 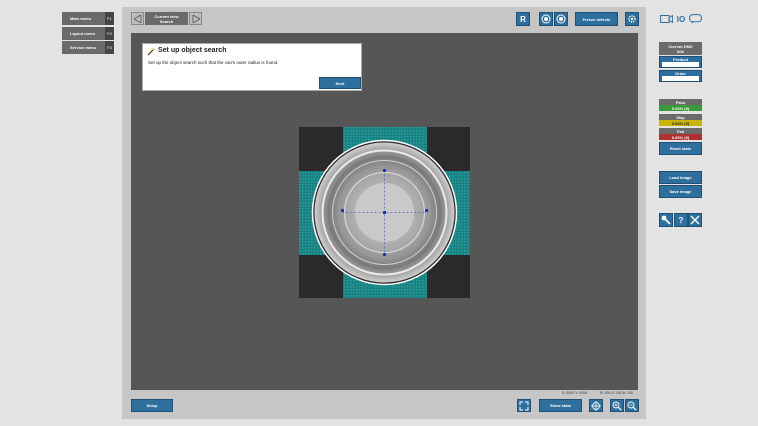 I want to click on zoom-in-button, so click(x=617, y=405).